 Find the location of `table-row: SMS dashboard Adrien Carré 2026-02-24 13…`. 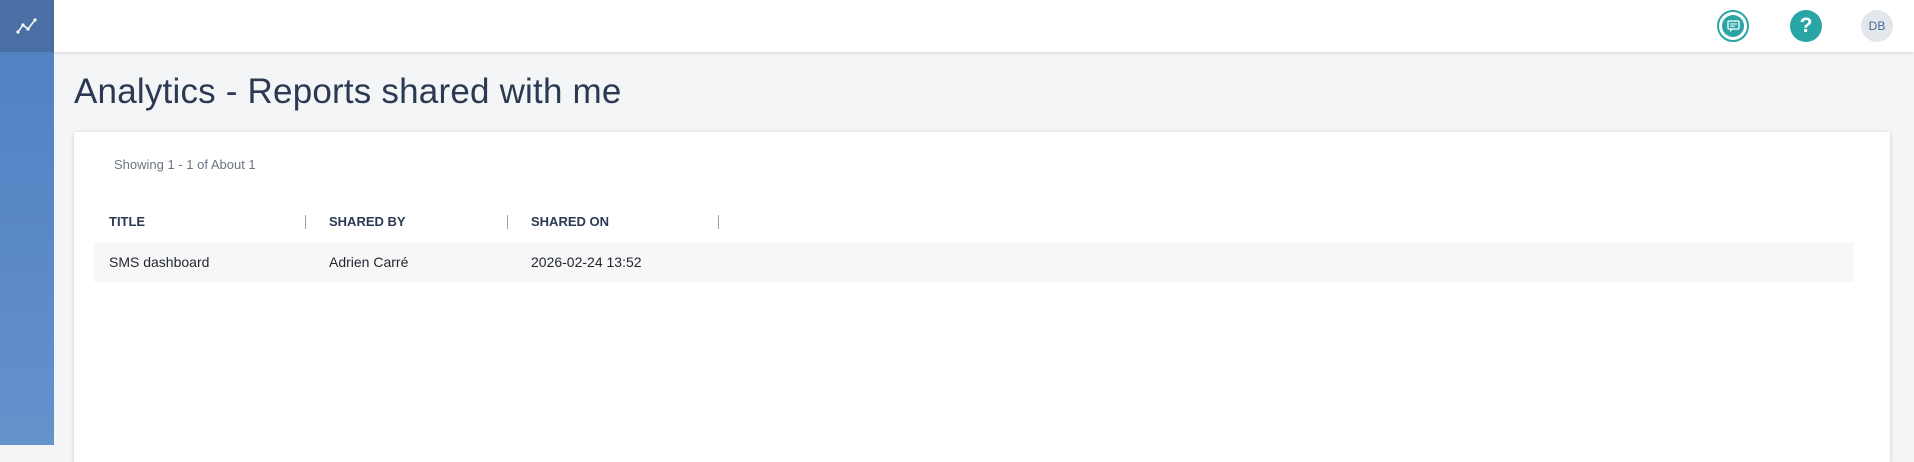

table-row: SMS dashboard Adrien Carré 2026-02-24 13… is located at coordinates (974, 262).